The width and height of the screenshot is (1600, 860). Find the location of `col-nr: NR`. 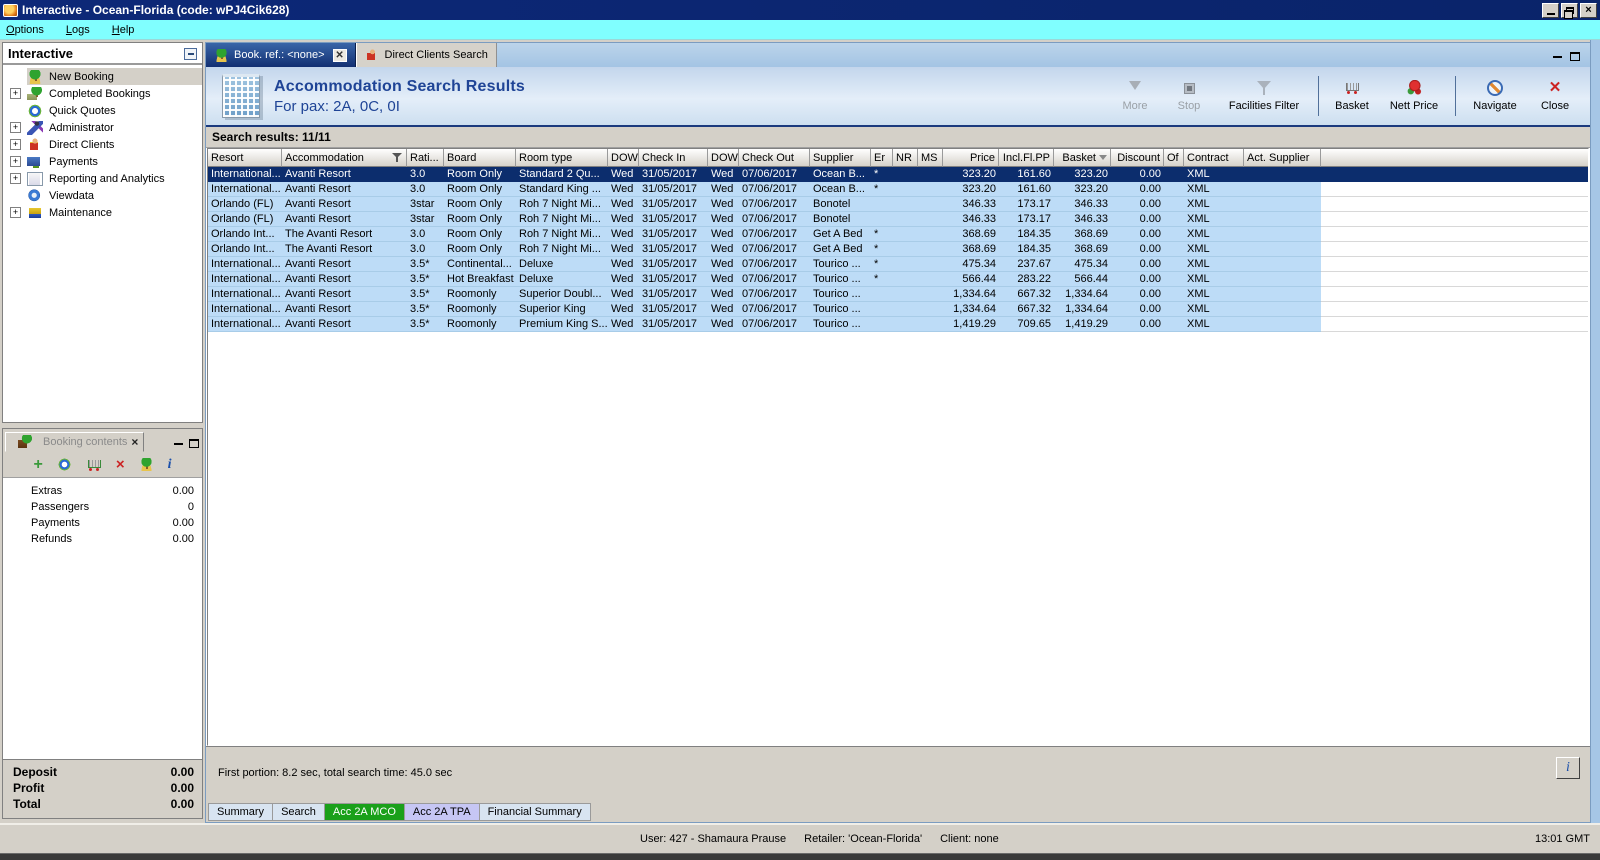

col-nr: NR is located at coordinates (905, 158).